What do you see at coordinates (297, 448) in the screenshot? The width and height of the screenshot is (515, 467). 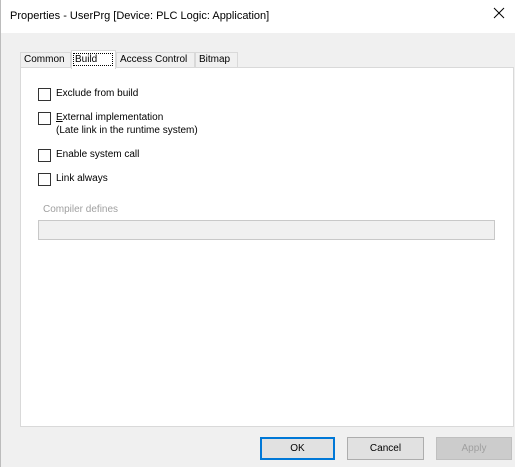 I see `ok-button: OK` at bounding box center [297, 448].